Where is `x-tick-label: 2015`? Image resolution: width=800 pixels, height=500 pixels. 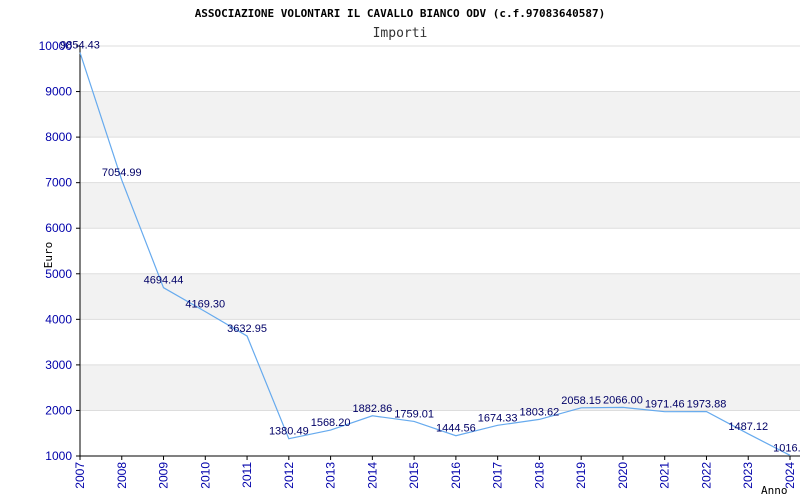
x-tick-label: 2015 is located at coordinates (414, 475).